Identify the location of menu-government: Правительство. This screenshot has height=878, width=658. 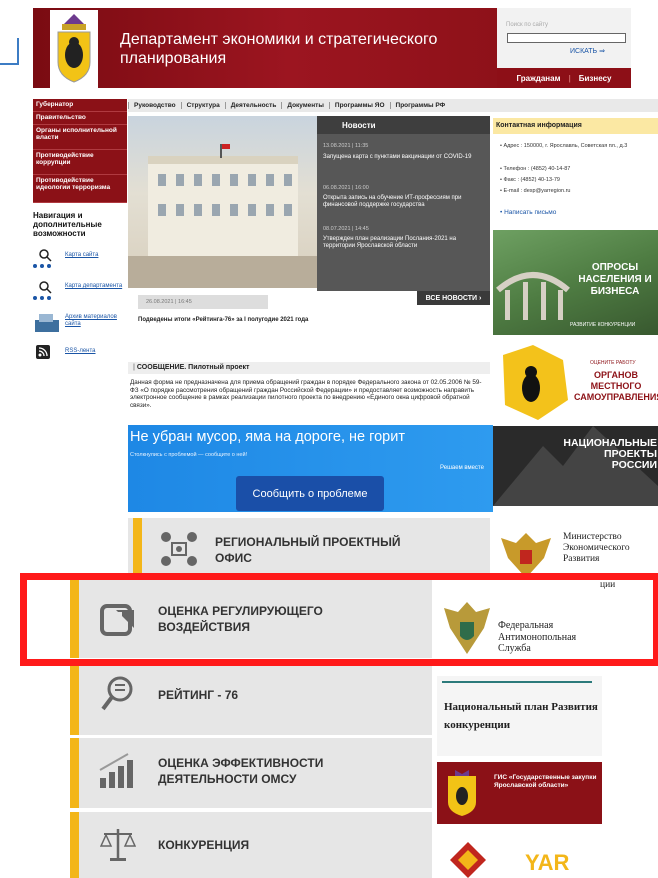
(80, 118).